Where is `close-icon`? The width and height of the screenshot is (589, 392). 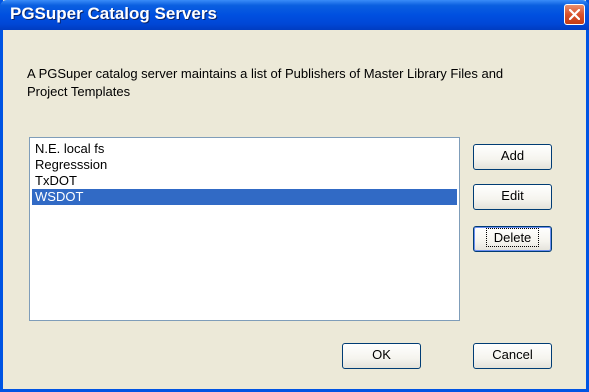
close-icon is located at coordinates (574, 14).